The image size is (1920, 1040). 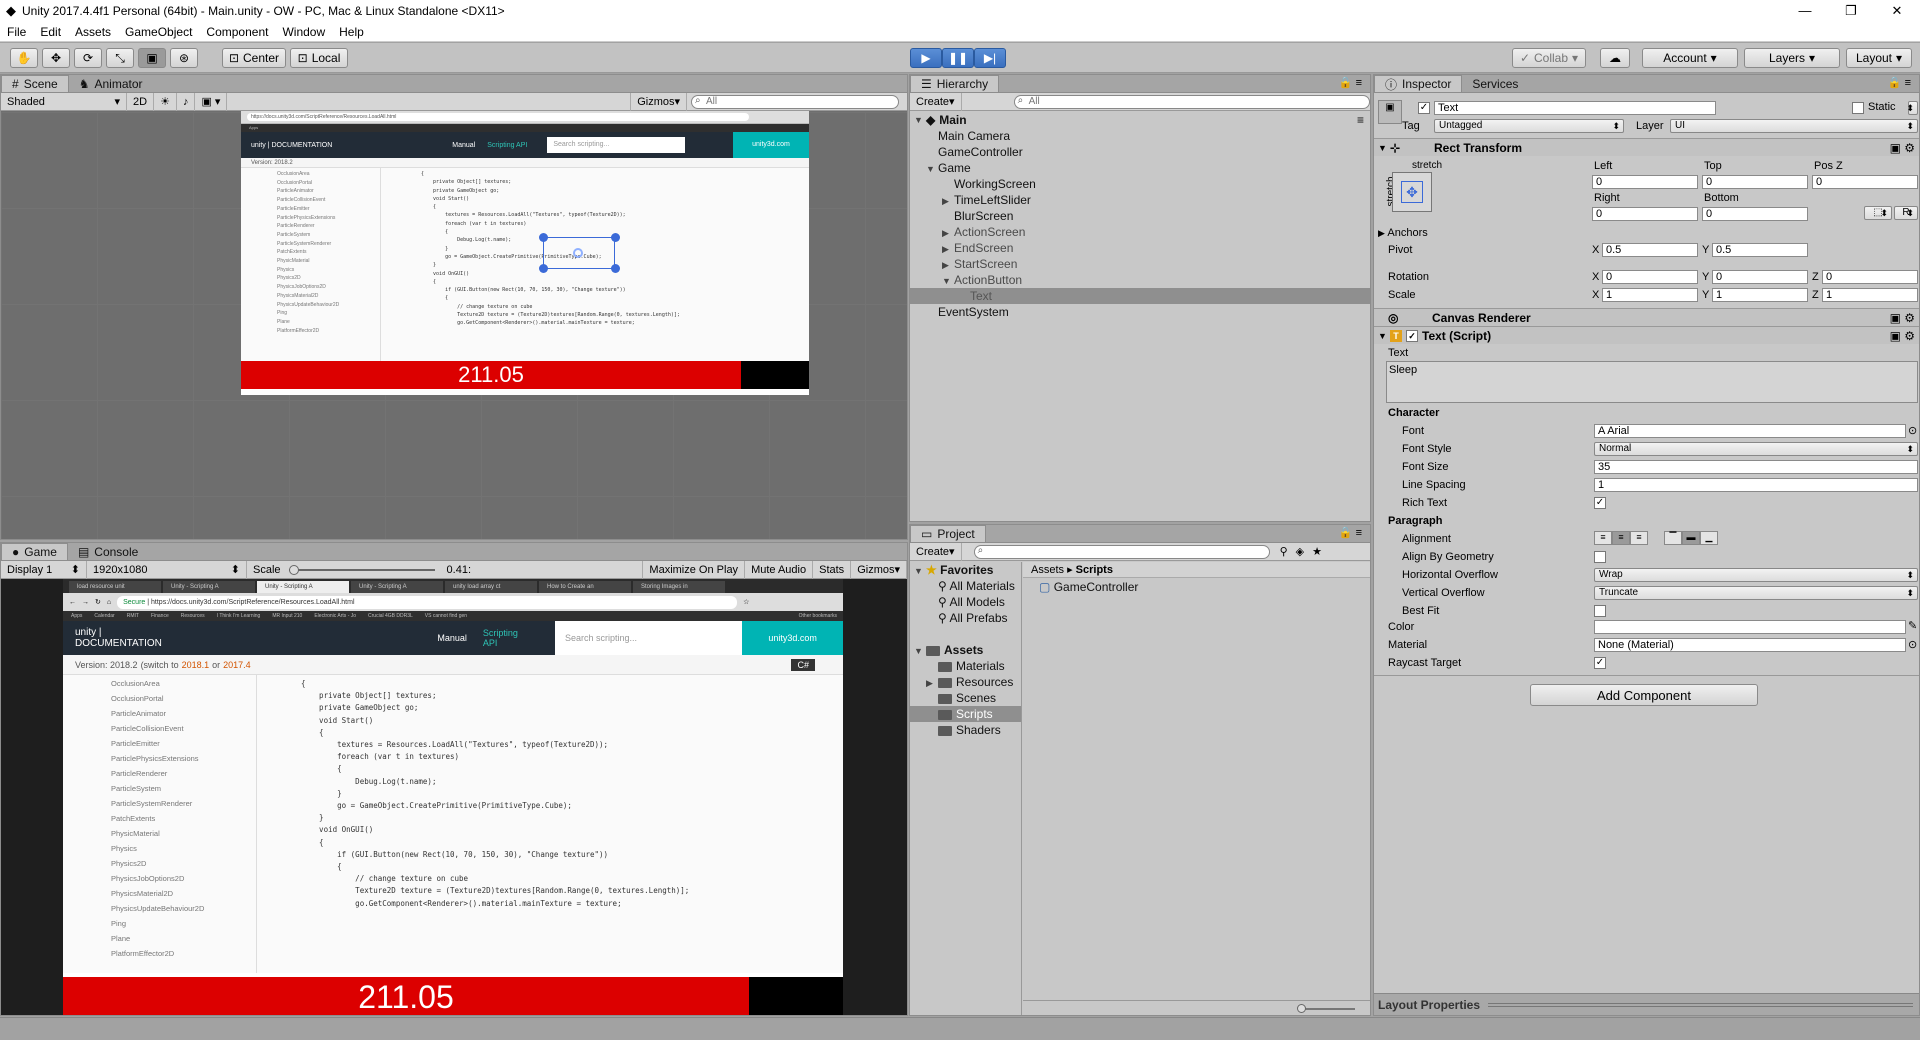 I want to click on docs-sidebar-item: PhysicMaterial, so click(x=183, y=833).